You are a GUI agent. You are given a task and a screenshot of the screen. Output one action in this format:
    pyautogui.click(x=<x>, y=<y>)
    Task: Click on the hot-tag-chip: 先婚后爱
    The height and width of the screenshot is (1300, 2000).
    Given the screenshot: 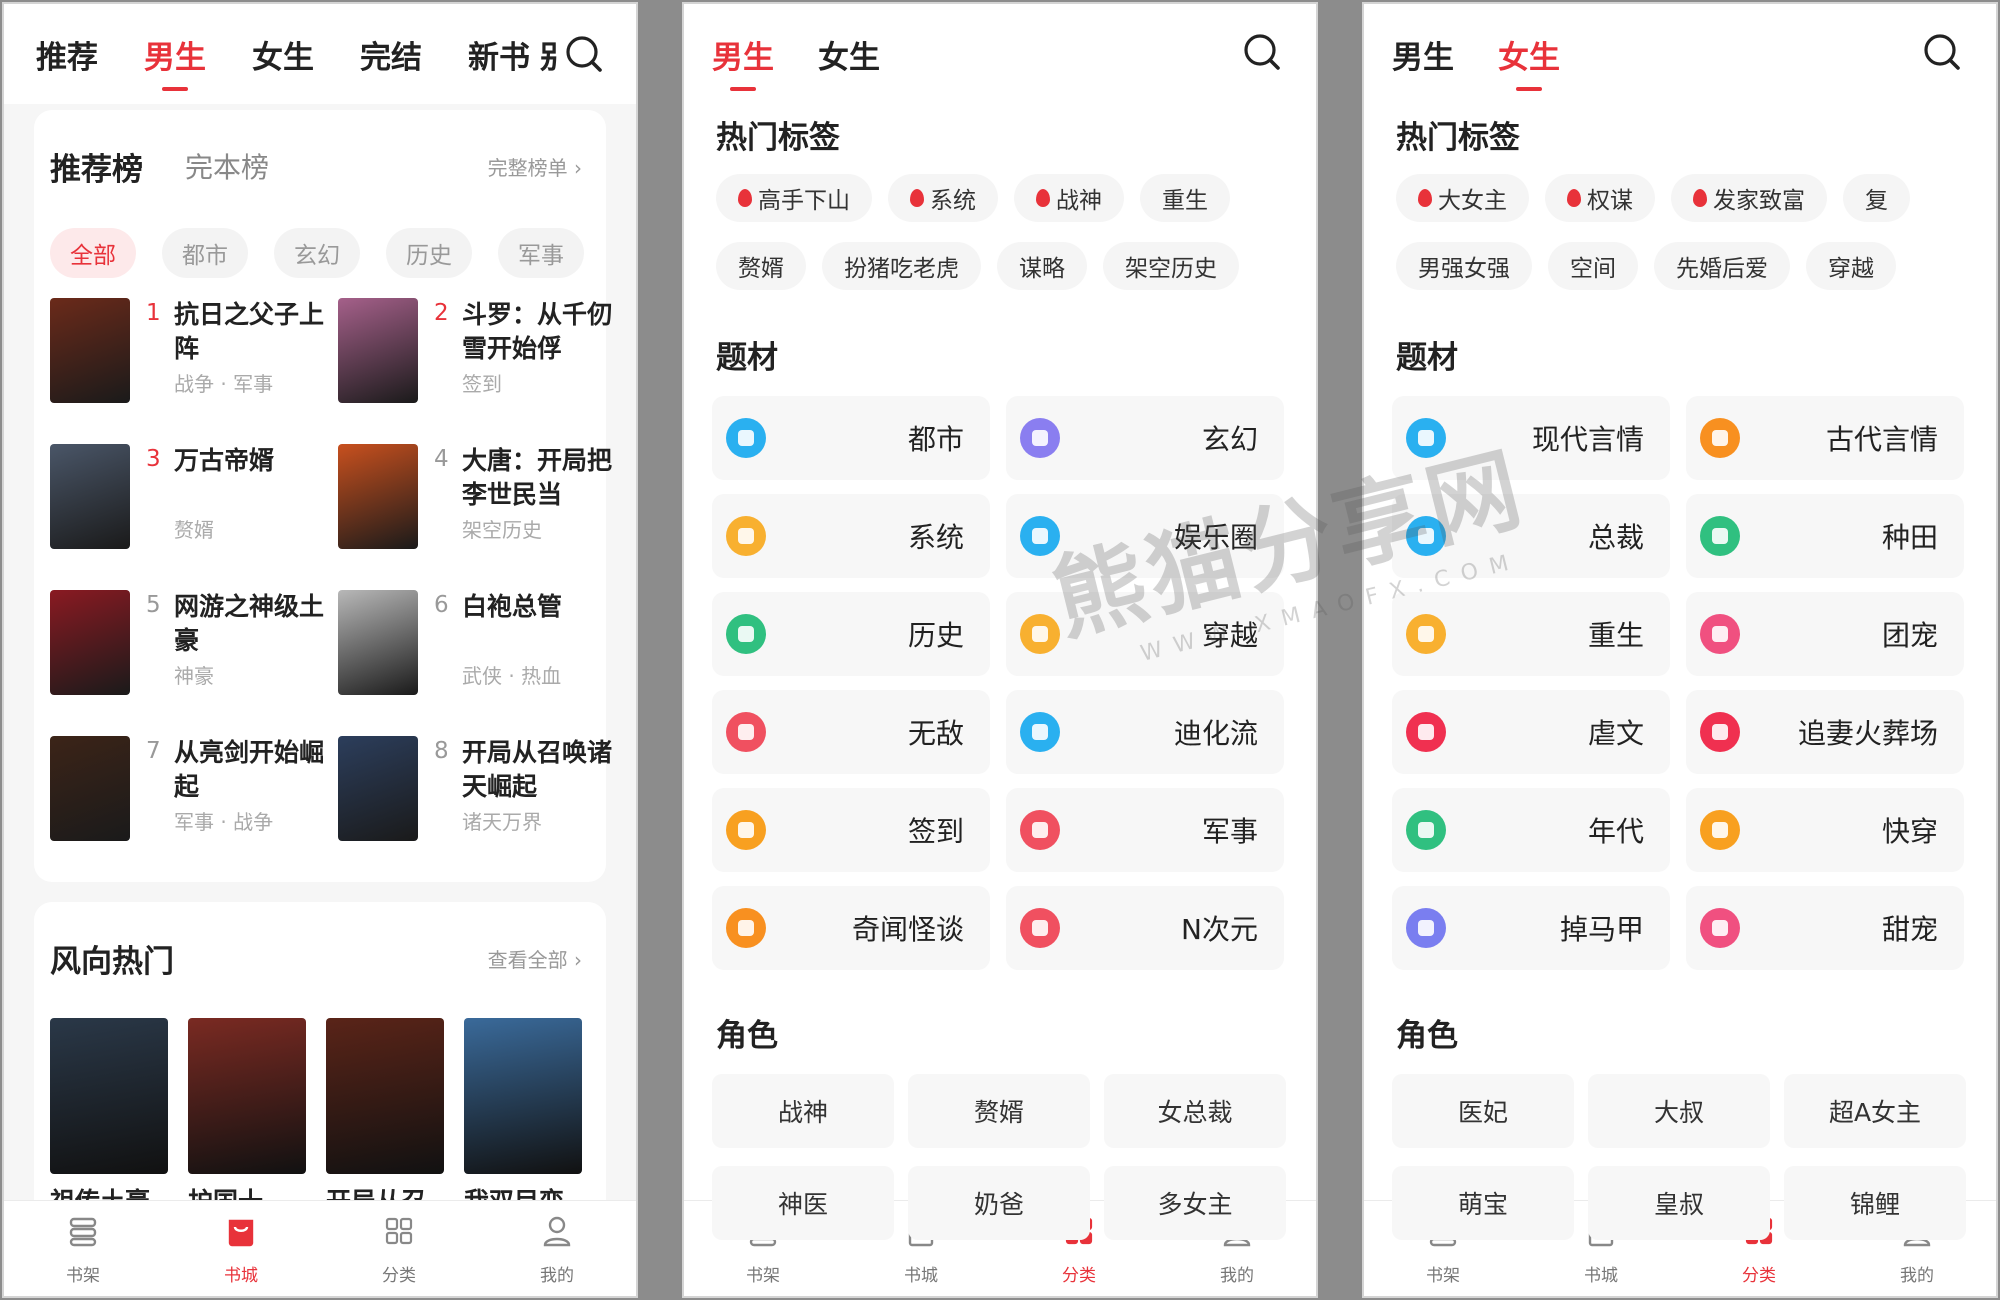 What is the action you would take?
    pyautogui.click(x=1722, y=266)
    